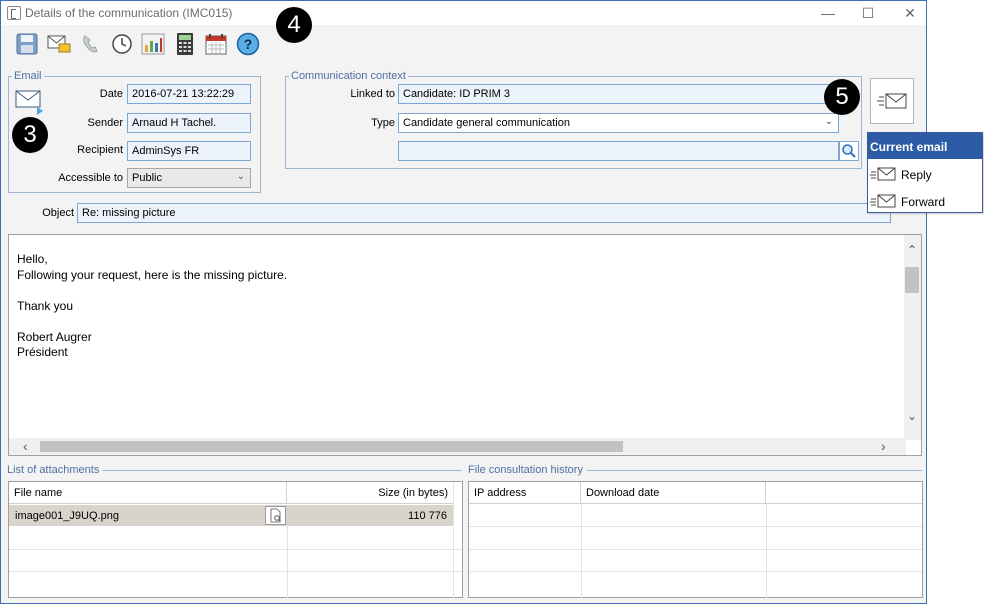 This screenshot has width=984, height=604. I want to click on column-download-date: Download date, so click(673, 493).